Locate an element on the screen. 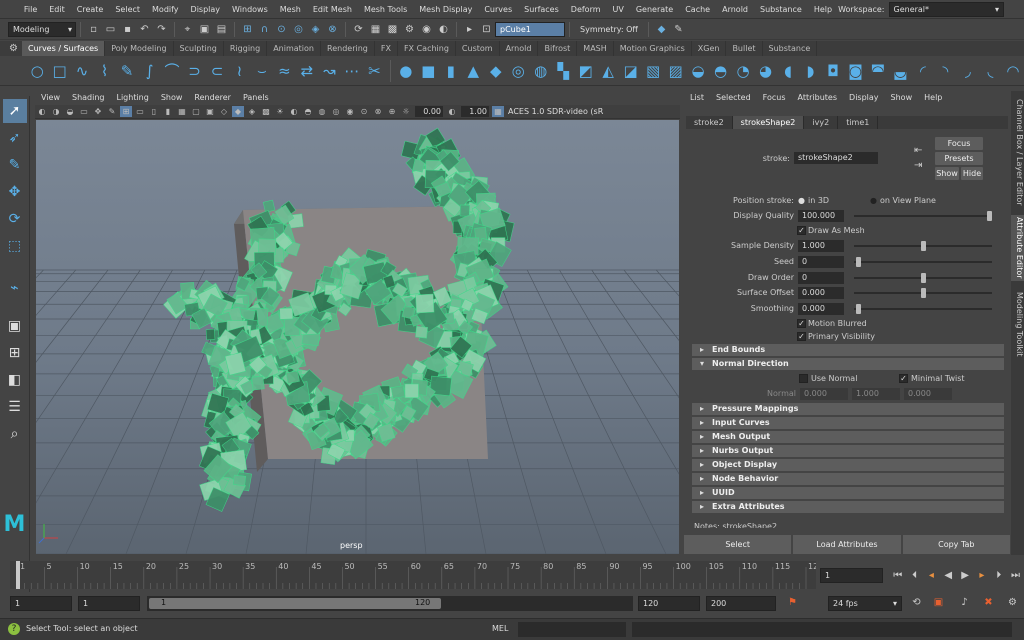 The image size is (1024, 640). textured-icon: ▩ is located at coordinates (266, 111).